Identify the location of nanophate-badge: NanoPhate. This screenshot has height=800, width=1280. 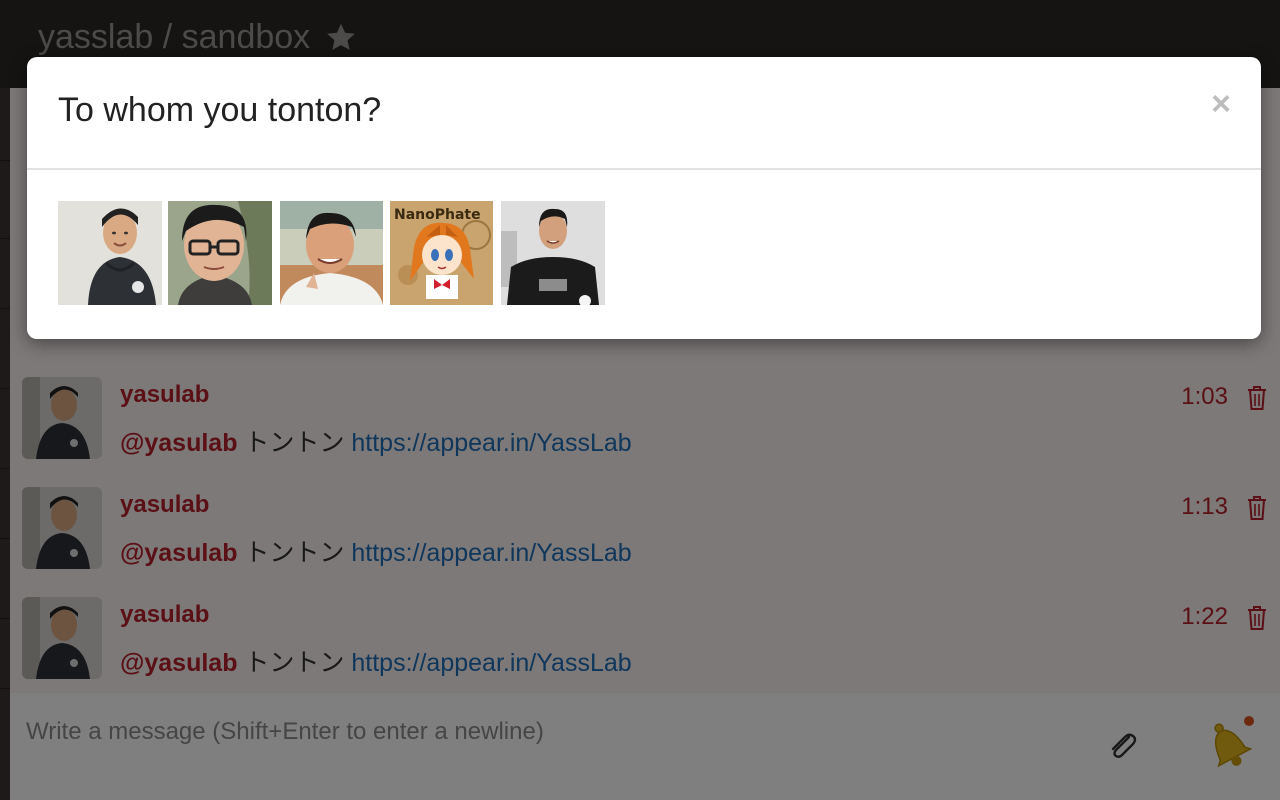
(437, 215).